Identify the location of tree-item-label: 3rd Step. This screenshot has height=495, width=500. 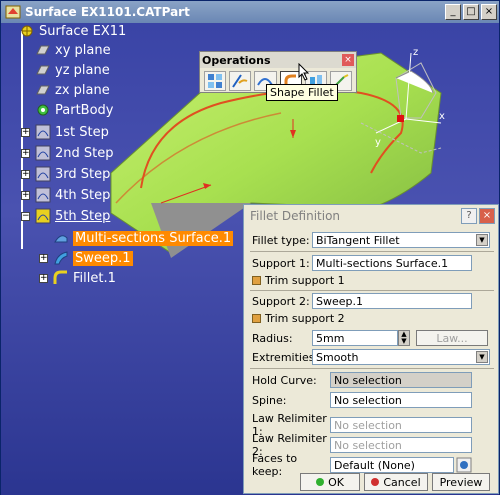
(83, 174).